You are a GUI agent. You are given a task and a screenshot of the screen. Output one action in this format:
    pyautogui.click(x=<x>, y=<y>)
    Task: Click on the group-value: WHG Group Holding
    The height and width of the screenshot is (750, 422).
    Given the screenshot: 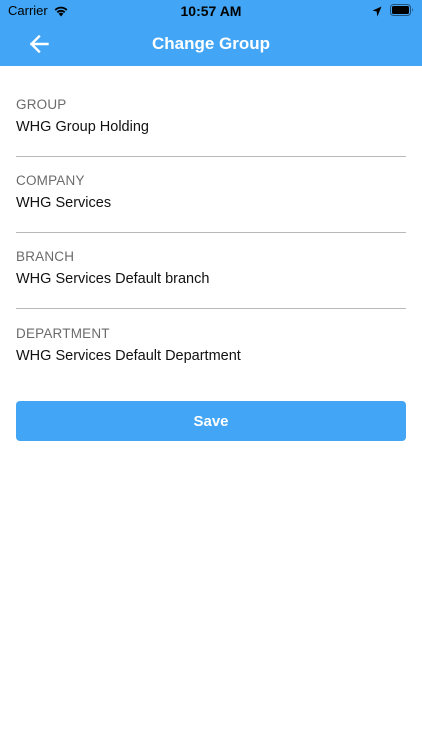 What is the action you would take?
    pyautogui.click(x=82, y=127)
    